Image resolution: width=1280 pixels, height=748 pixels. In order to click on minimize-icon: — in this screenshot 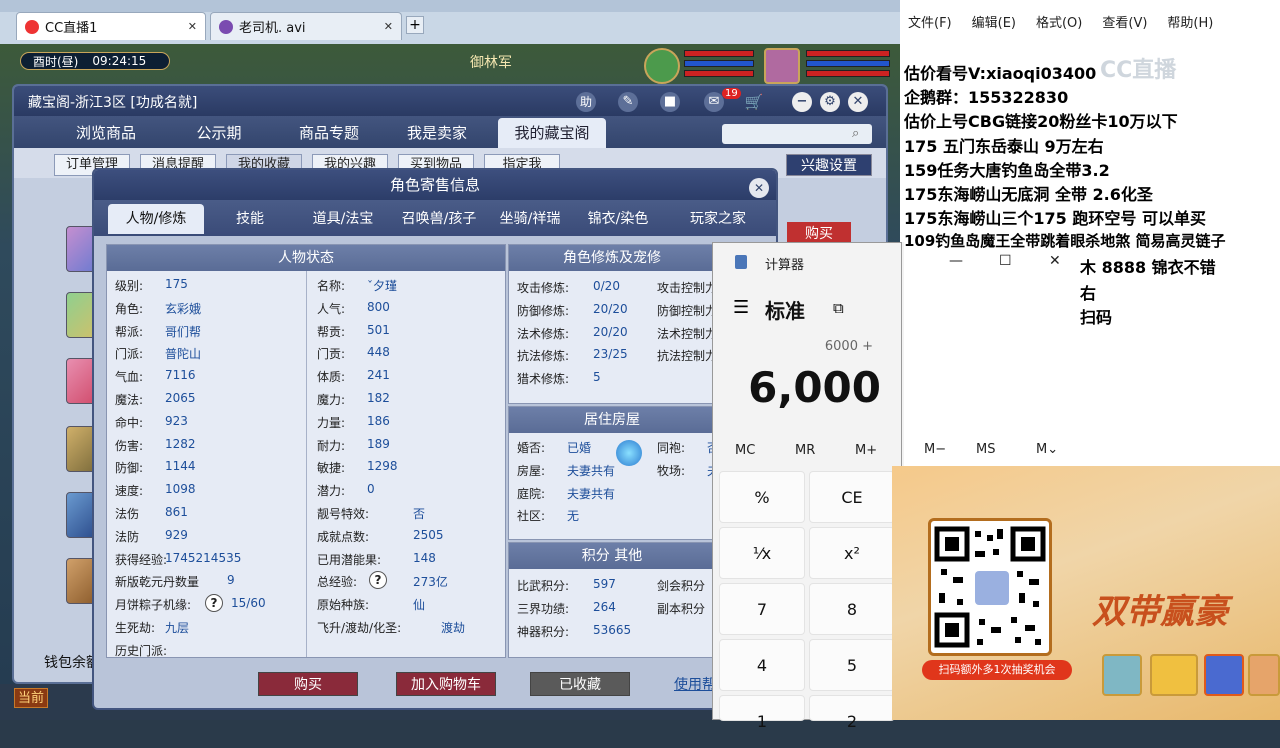, I will do `click(956, 261)`.